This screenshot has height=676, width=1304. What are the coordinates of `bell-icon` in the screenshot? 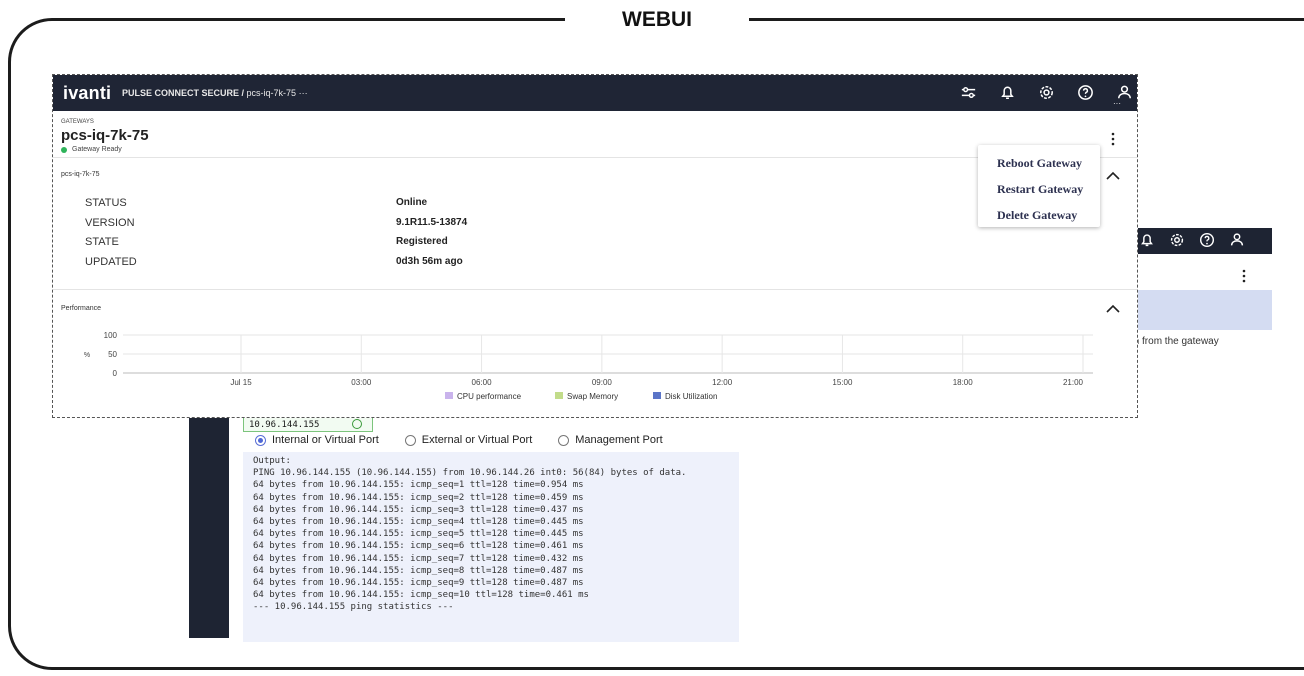 It's located at (1147, 240).